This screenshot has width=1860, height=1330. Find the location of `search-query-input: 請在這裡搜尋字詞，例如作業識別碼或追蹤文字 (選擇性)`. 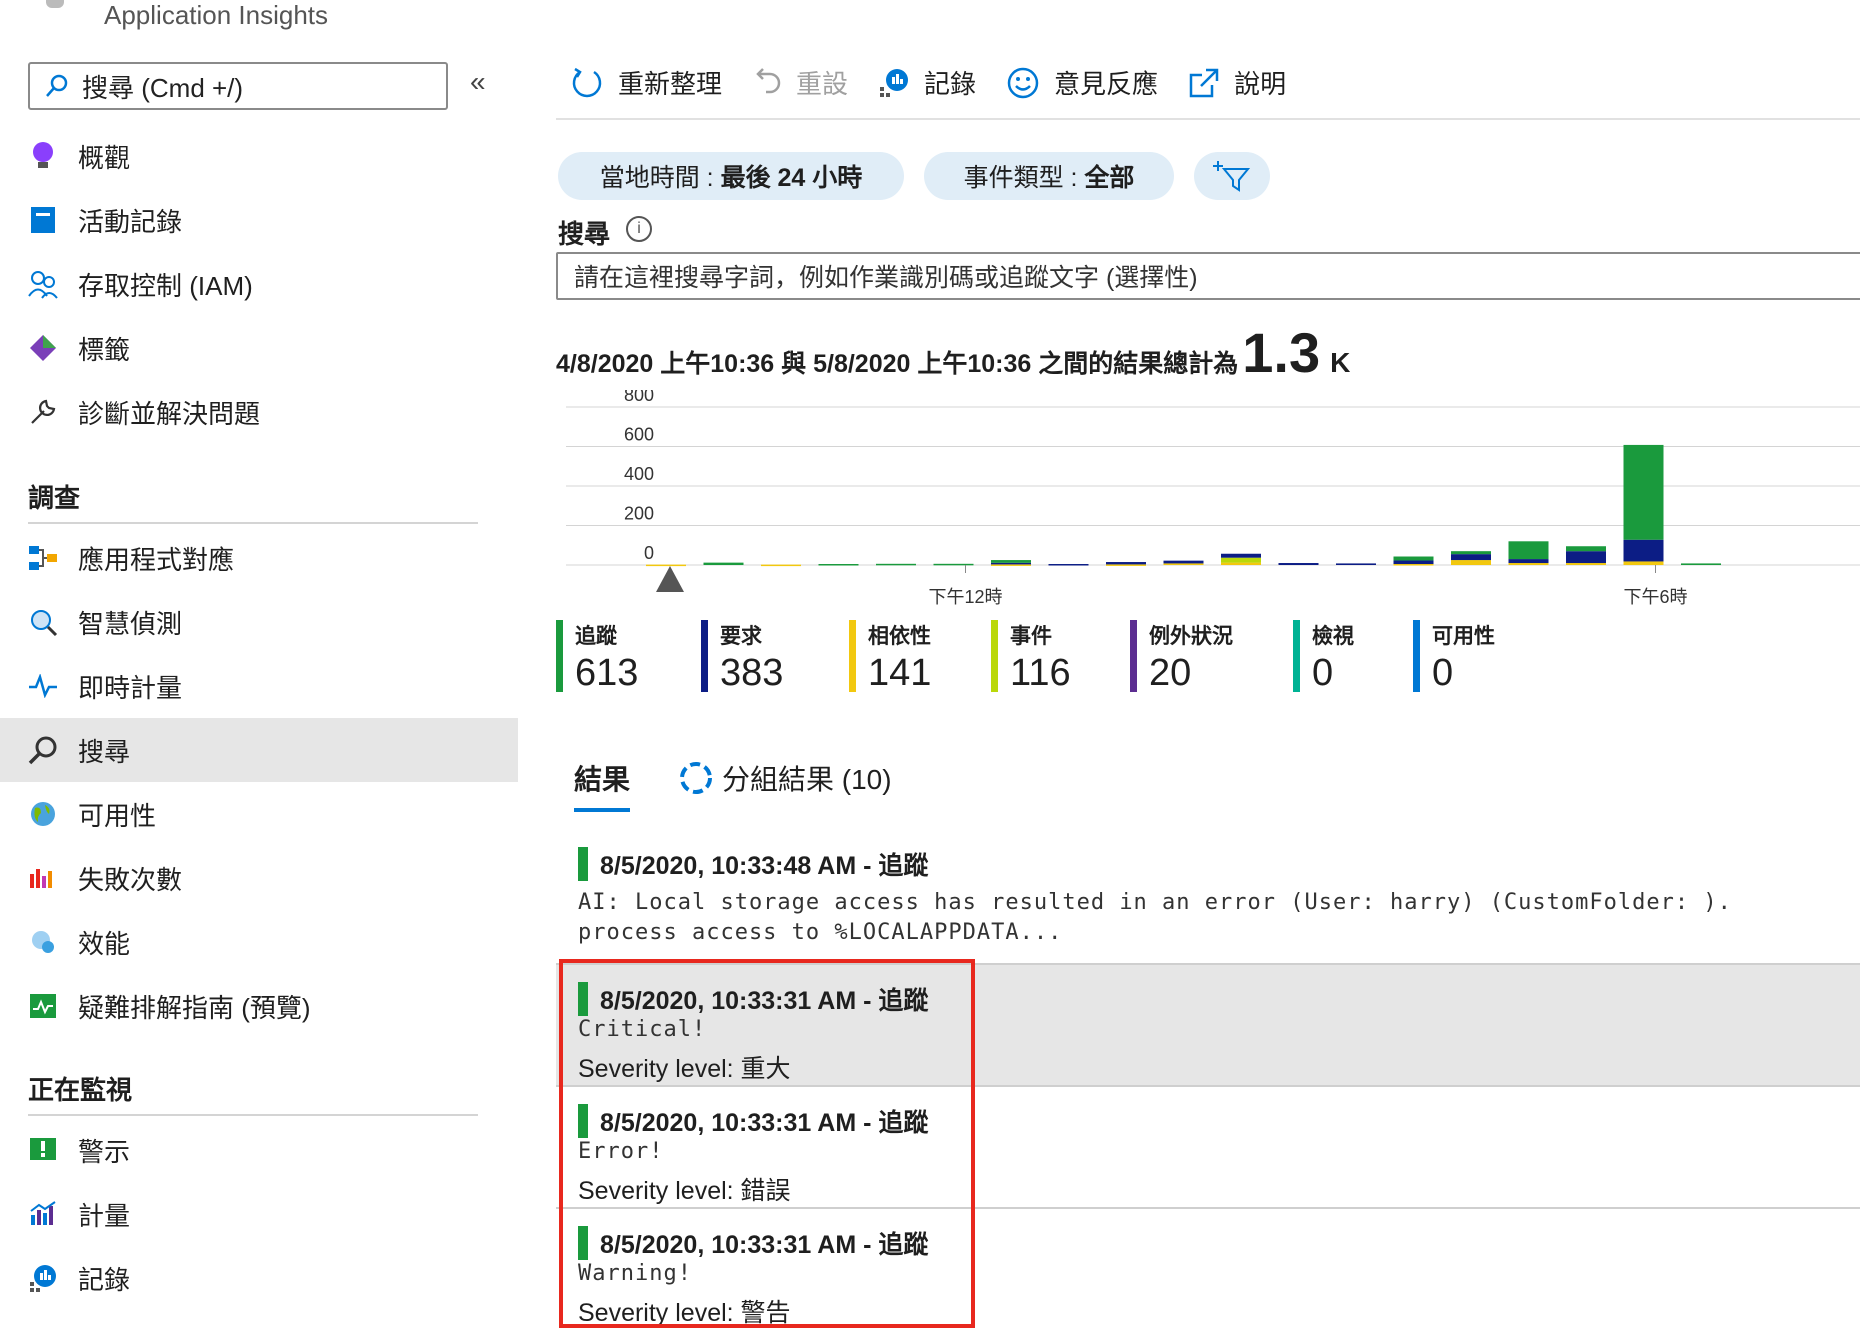

search-query-input: 請在這裡搜尋字詞，例如作業識別碼或追蹤文字 (選擇性) is located at coordinates (1208, 276).